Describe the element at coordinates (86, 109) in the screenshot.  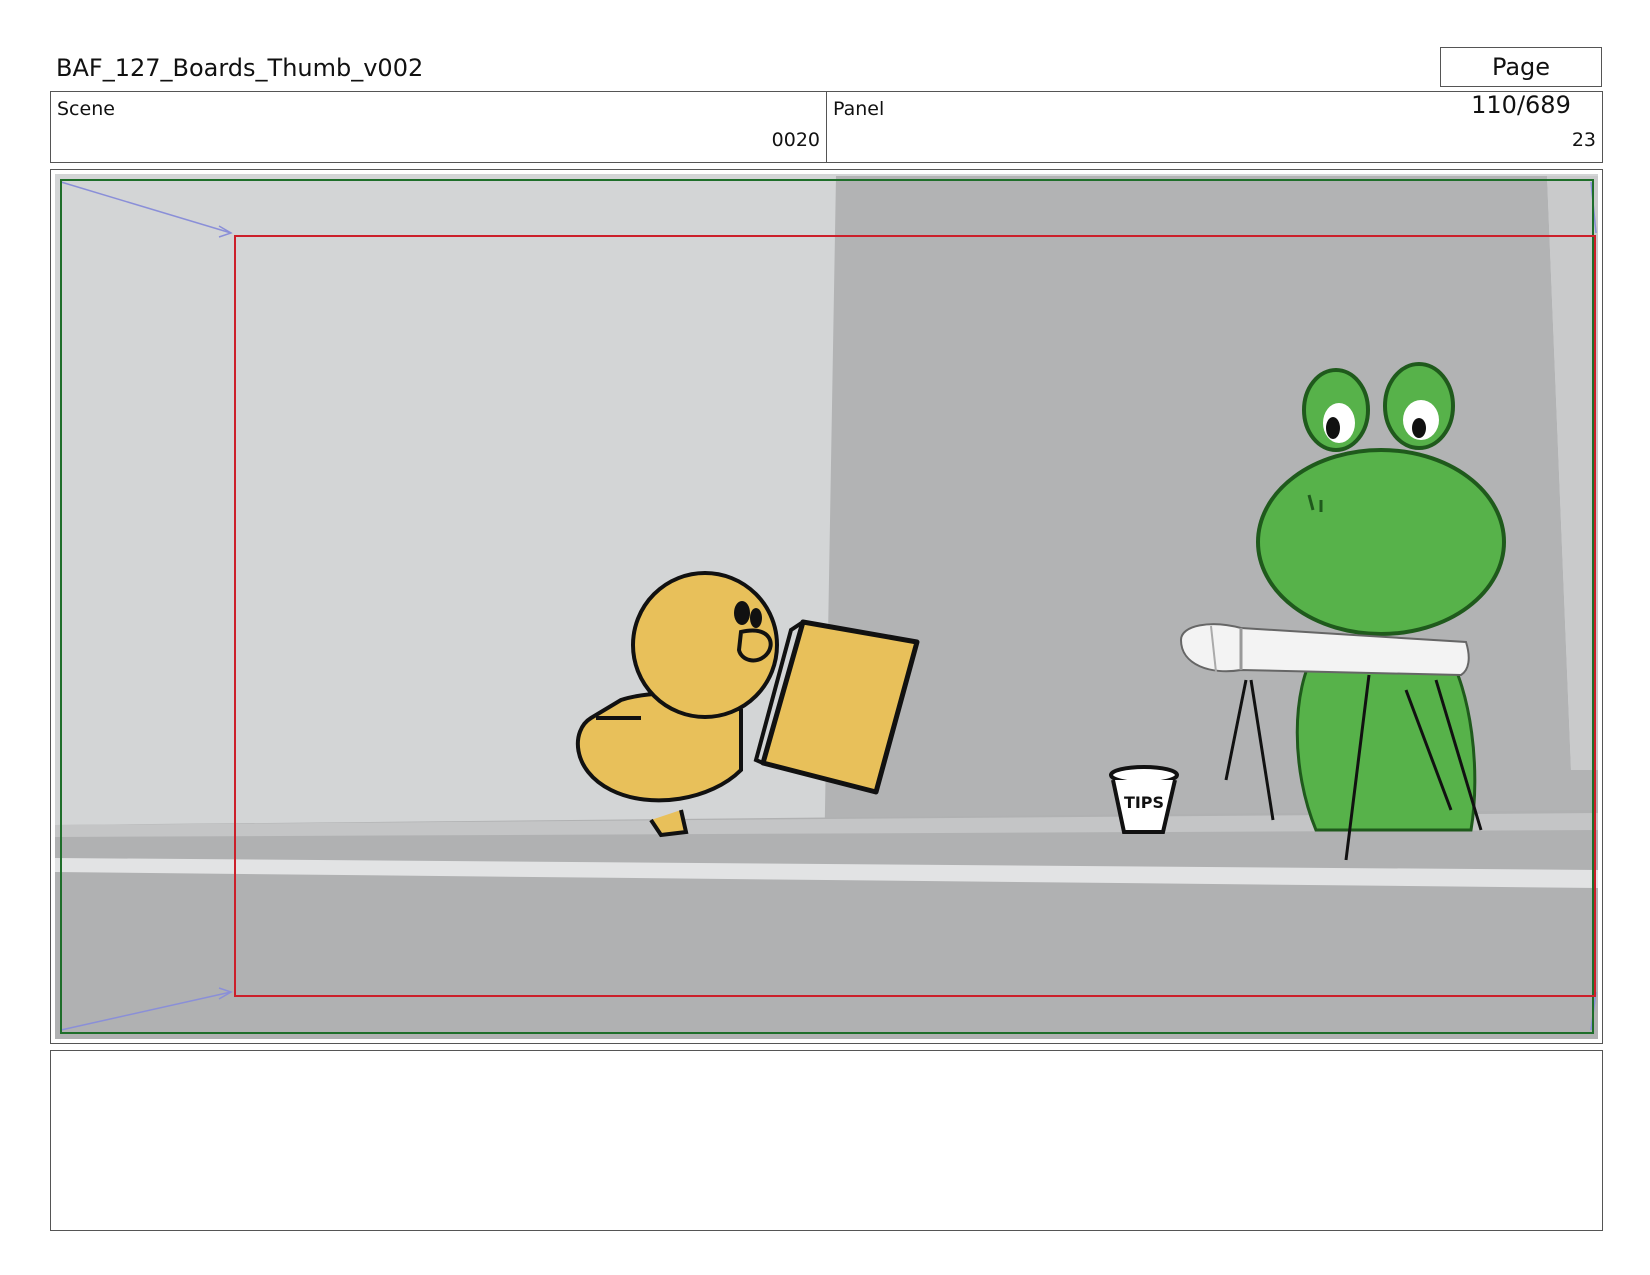
I see `scene-label: Scene` at that location.